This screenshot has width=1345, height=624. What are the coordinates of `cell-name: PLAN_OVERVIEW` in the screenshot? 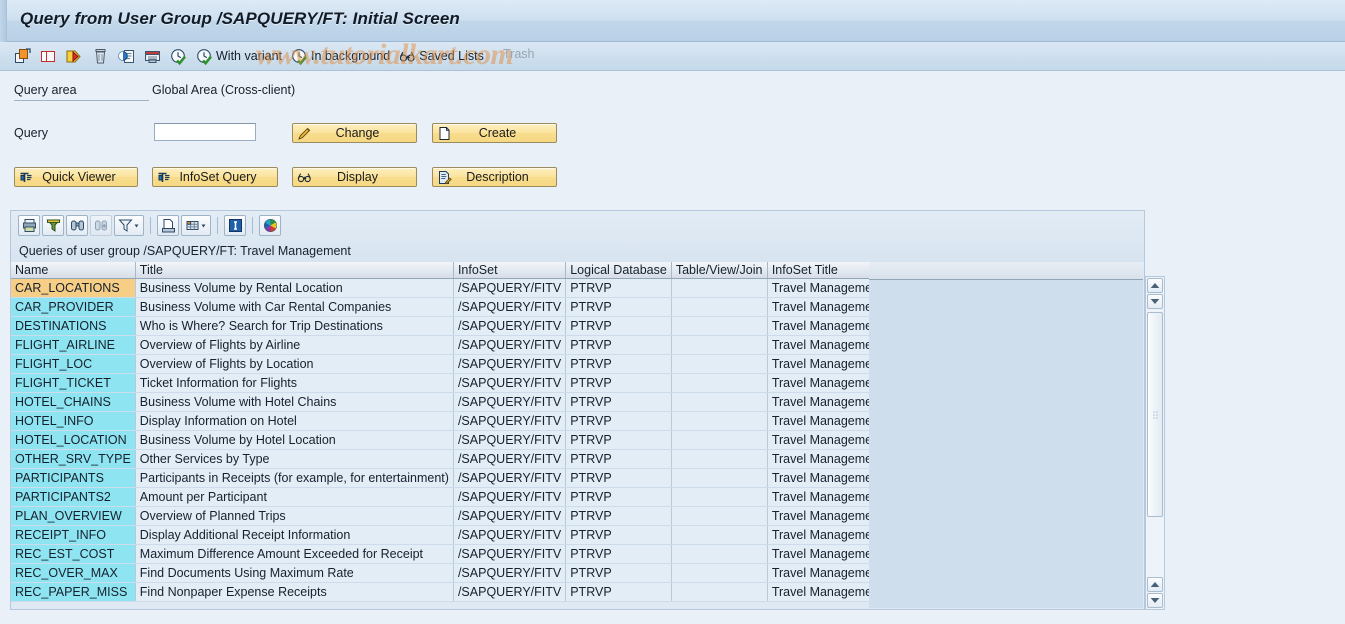 It's located at (73, 516).